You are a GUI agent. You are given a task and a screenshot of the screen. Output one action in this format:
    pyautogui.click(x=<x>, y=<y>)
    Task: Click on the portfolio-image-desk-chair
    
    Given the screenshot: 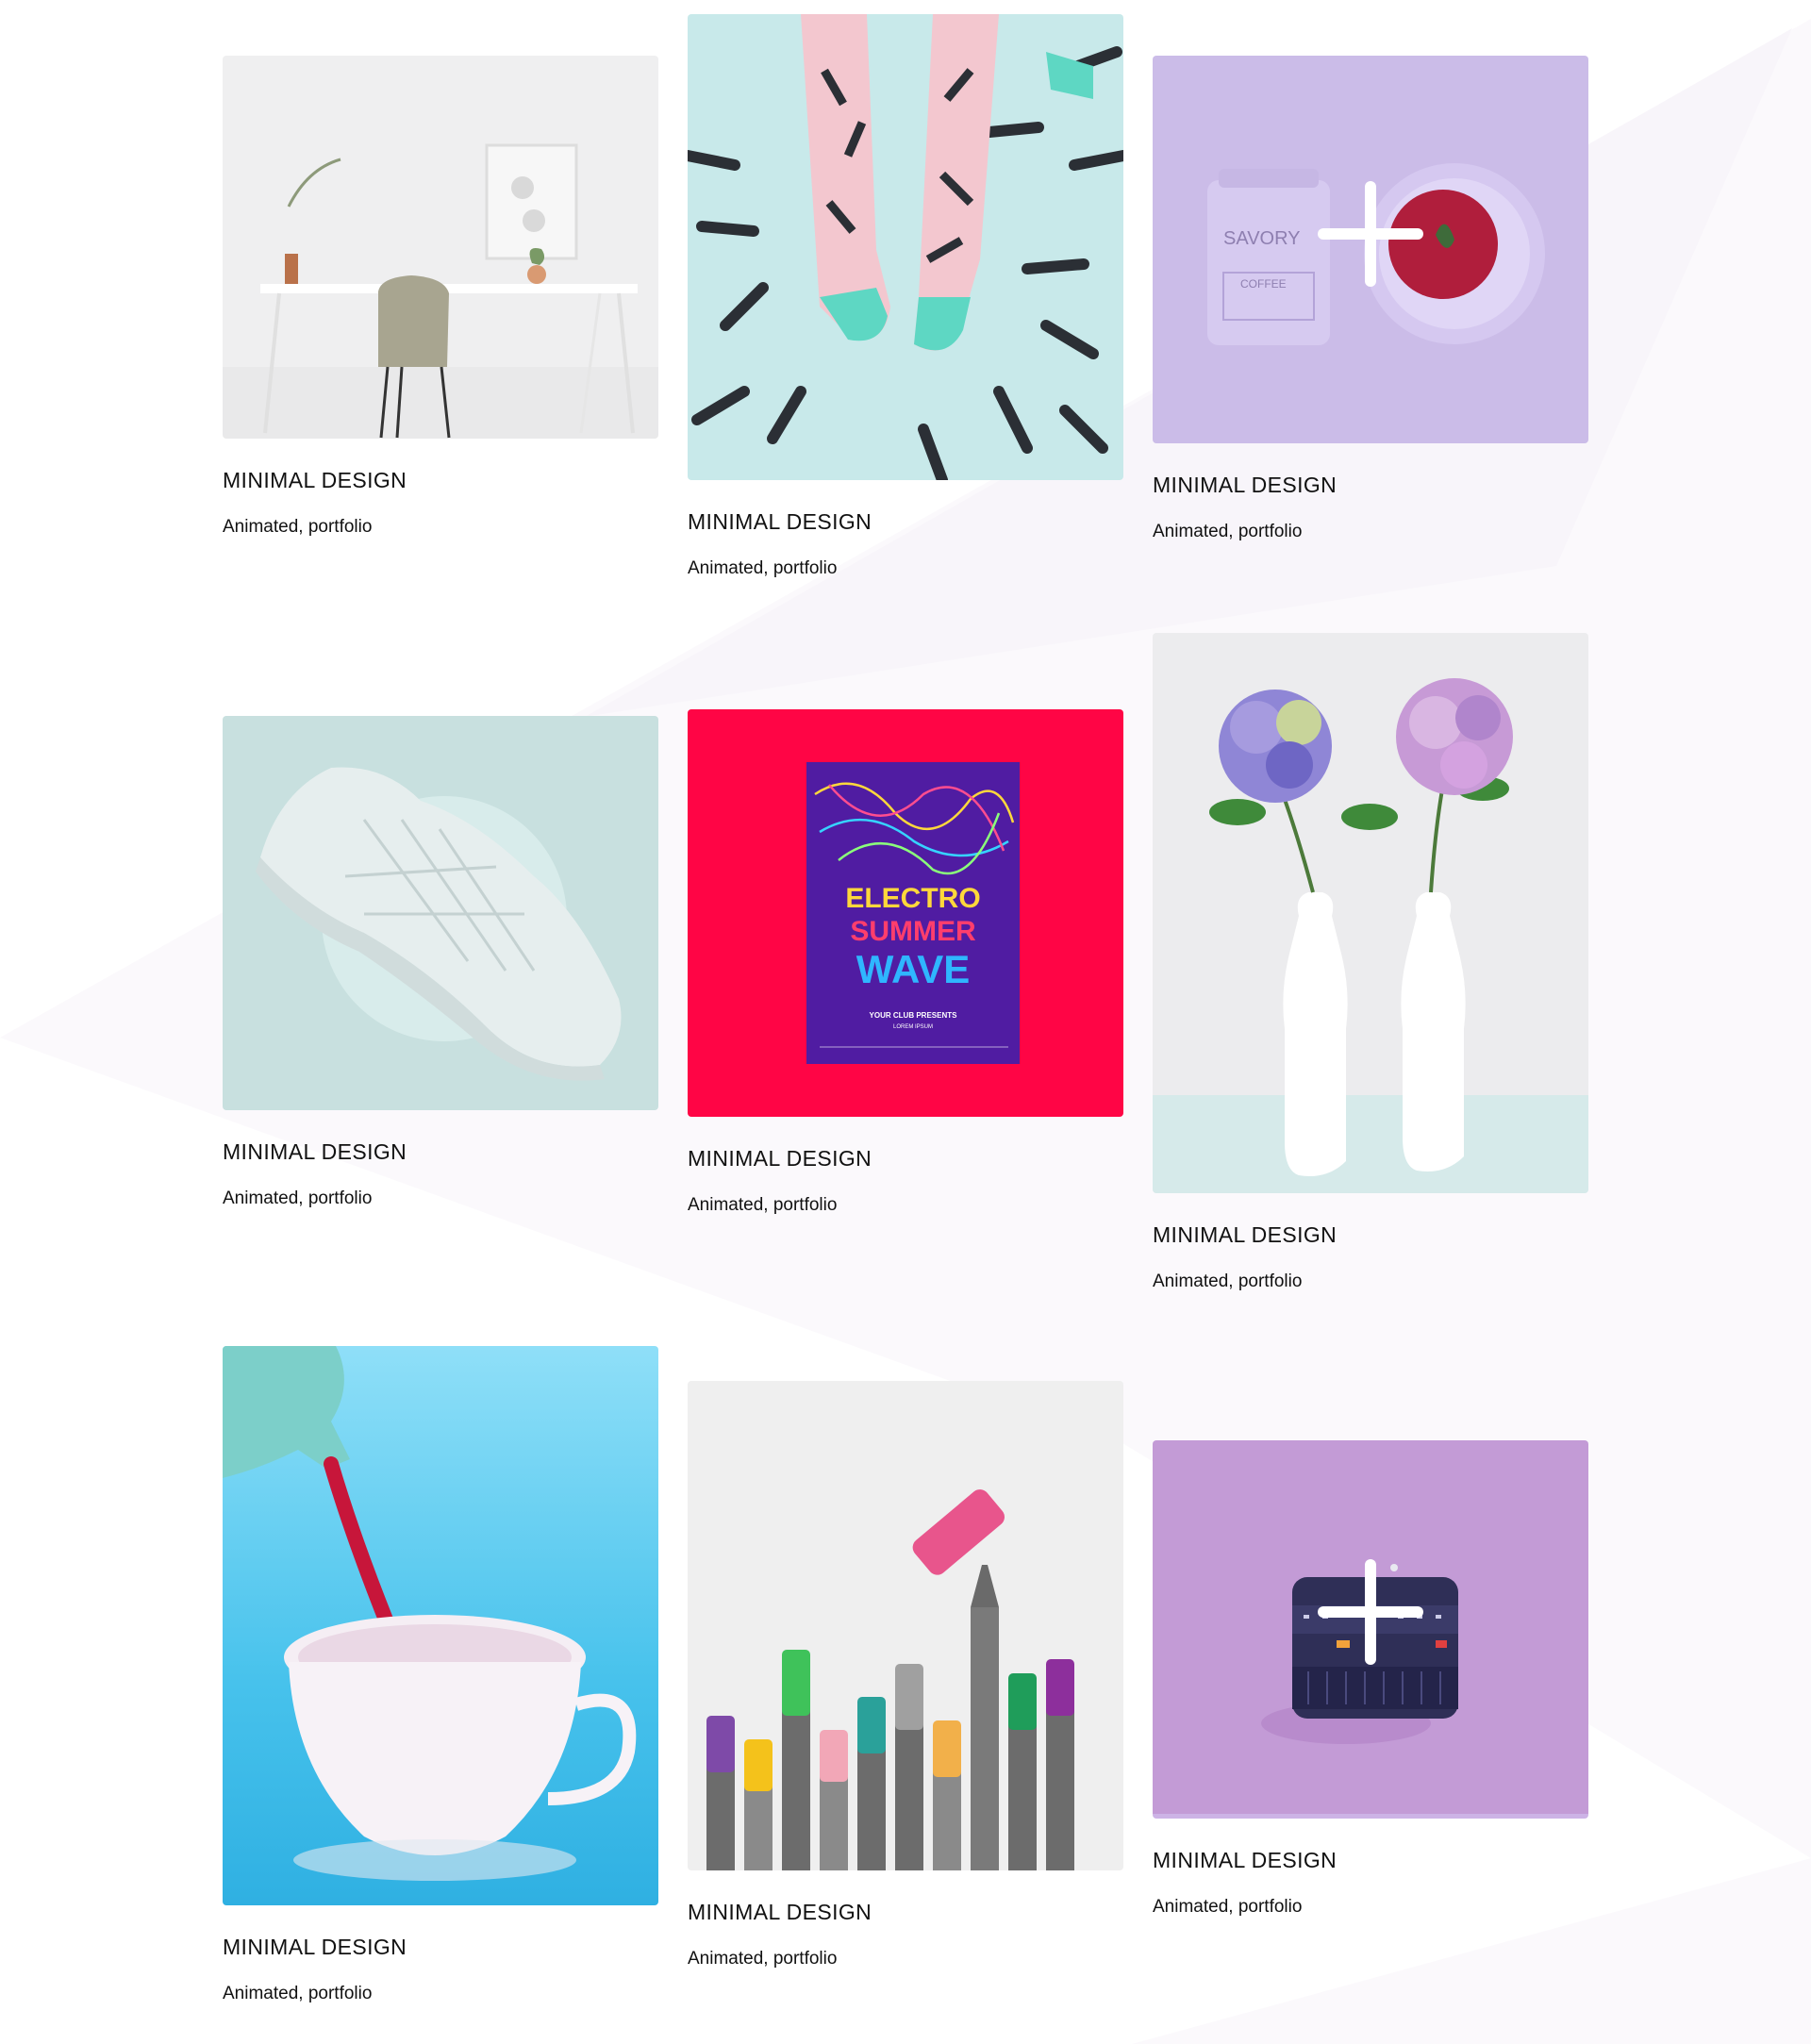 What is the action you would take?
    pyautogui.click(x=440, y=248)
    